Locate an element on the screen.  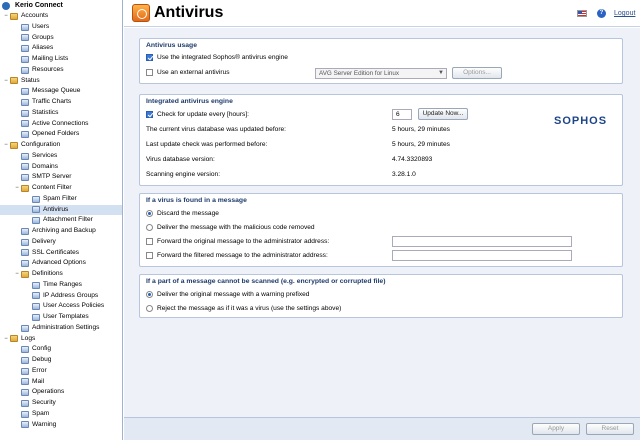
active-connections-icon is located at coordinates (25, 124).